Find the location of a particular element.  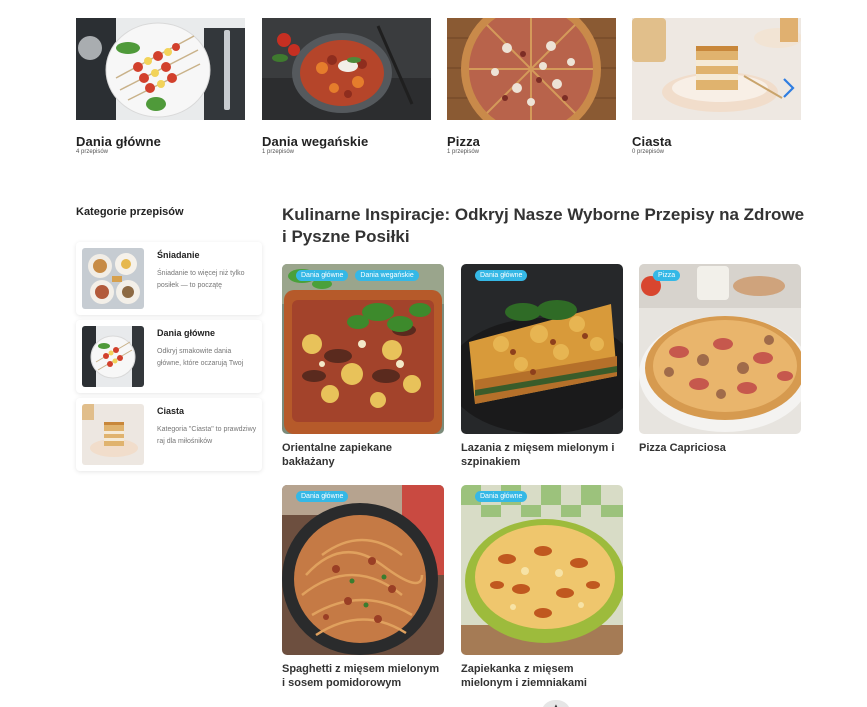

recipe-title: Lazania z mięsem mielonym i szpinakiem is located at coordinates (542, 455).